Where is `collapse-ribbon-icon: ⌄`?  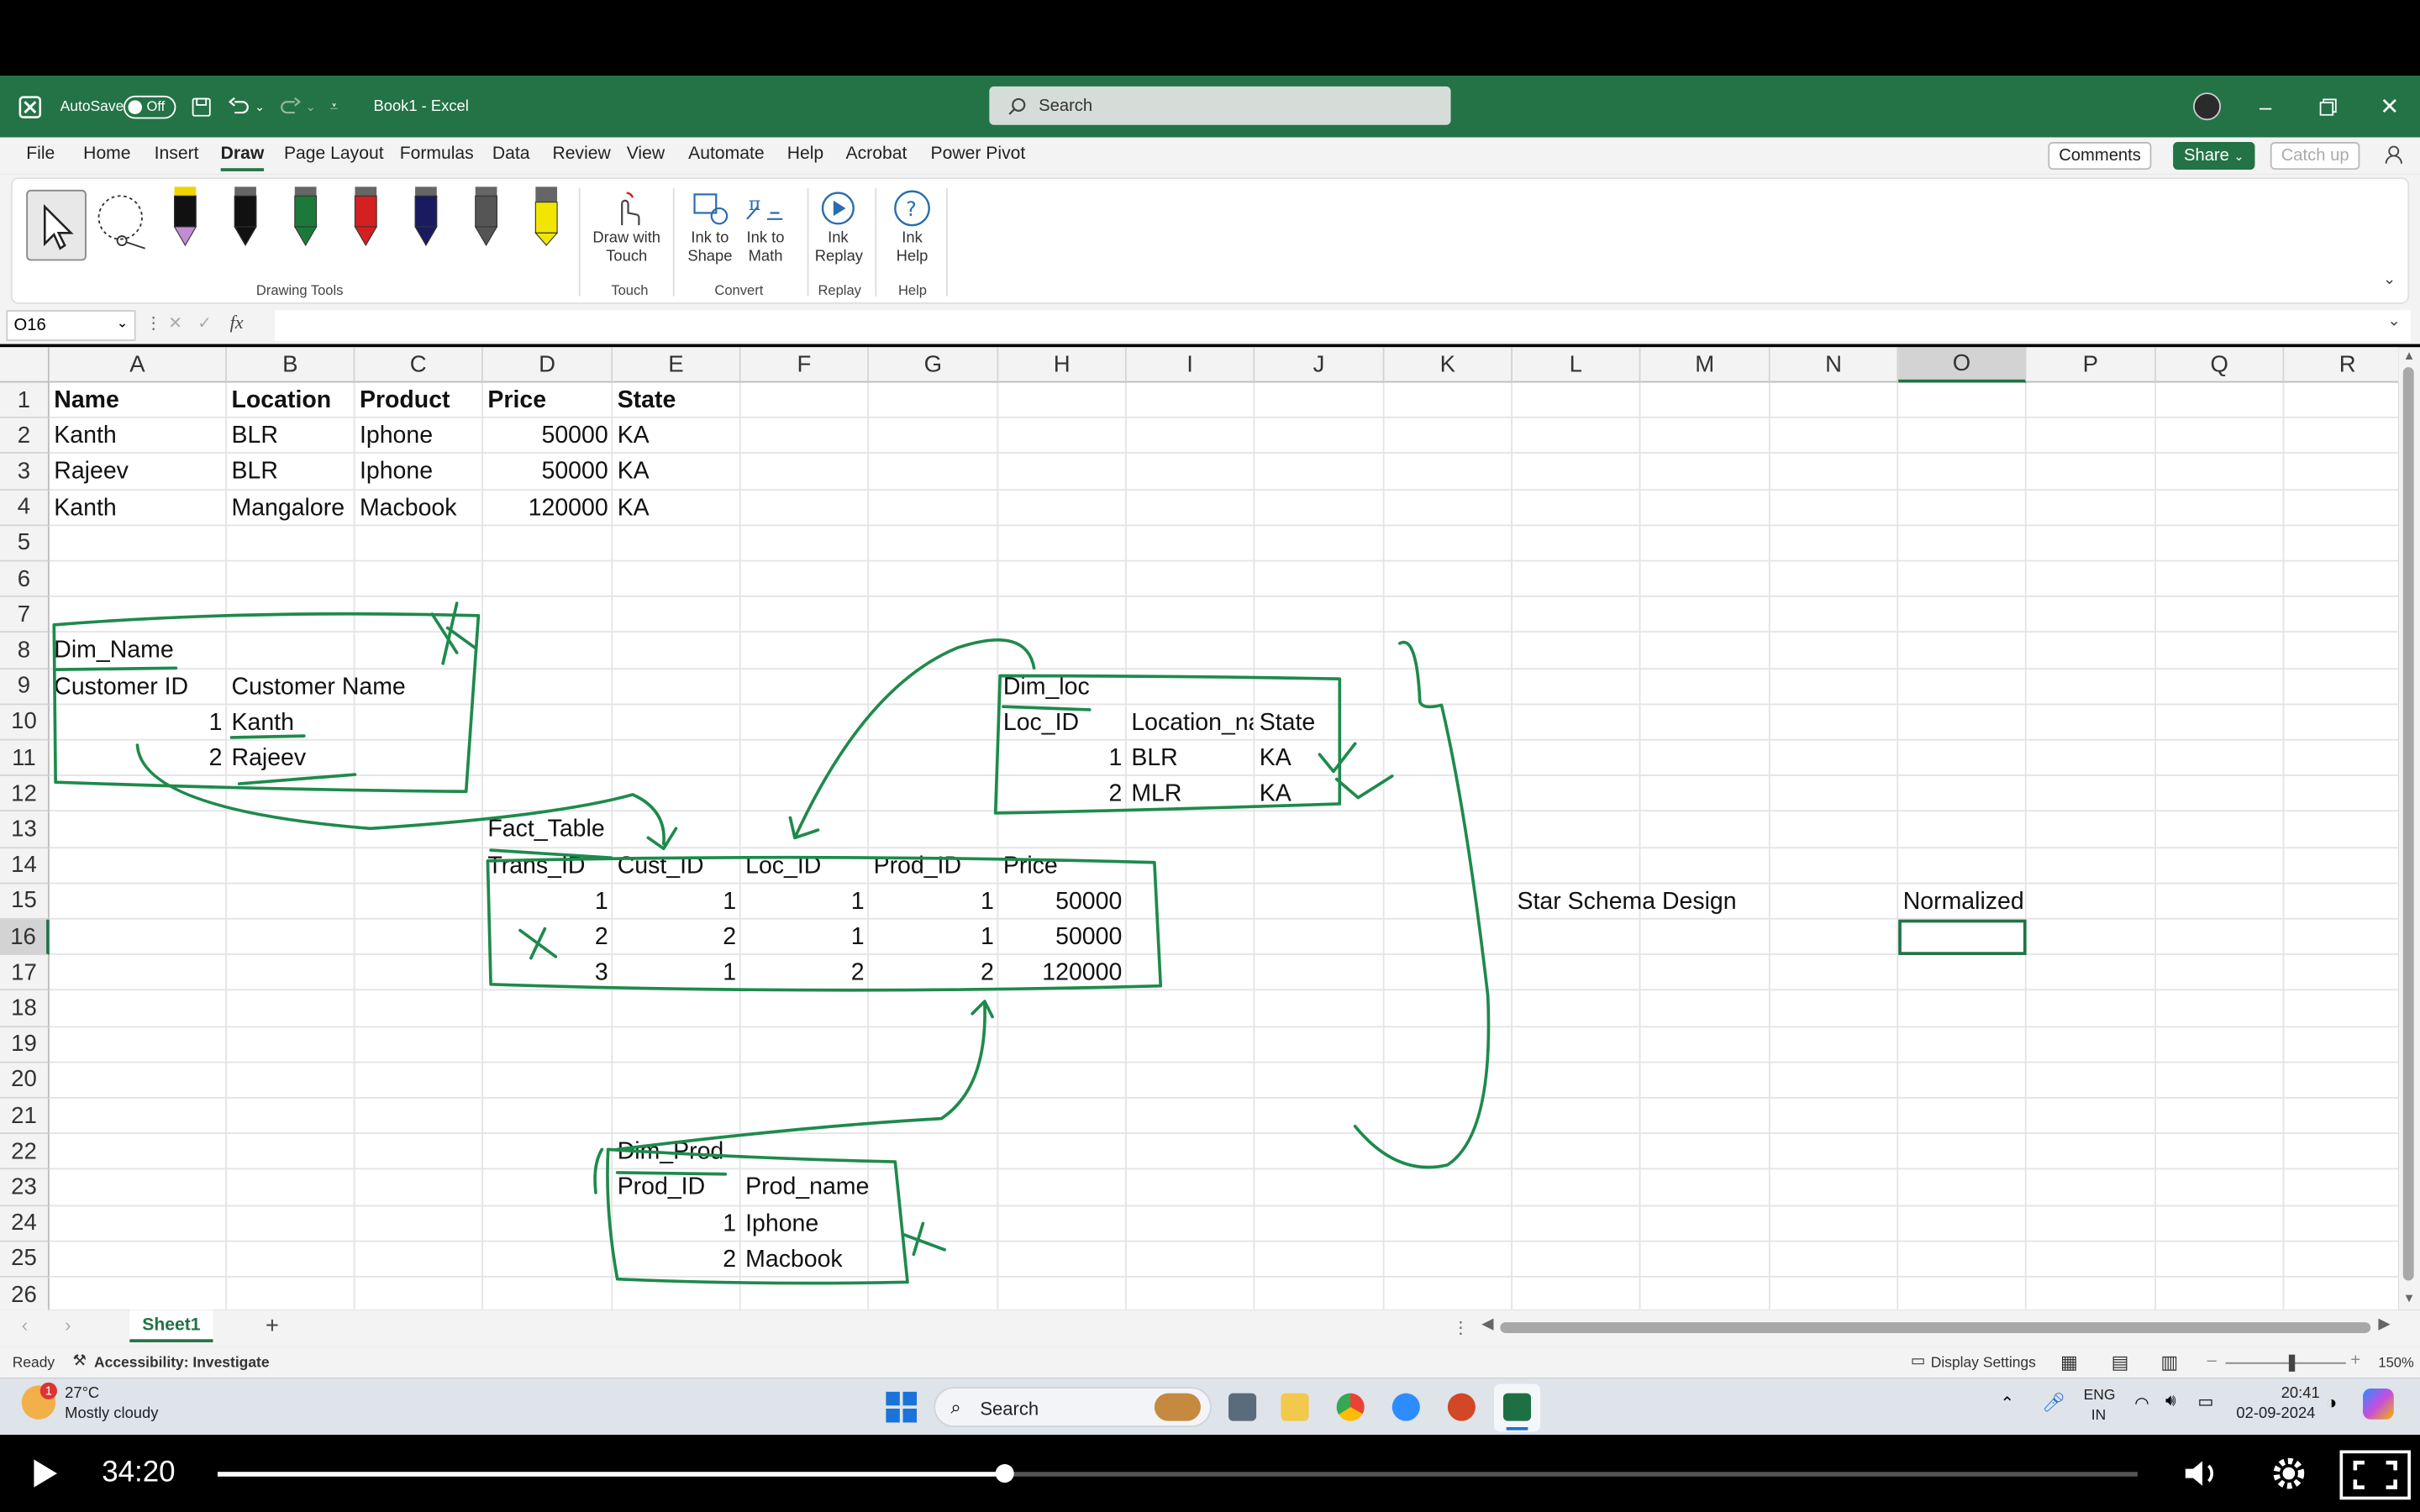
collapse-ribbon-icon: ⌄ is located at coordinates (2390, 279).